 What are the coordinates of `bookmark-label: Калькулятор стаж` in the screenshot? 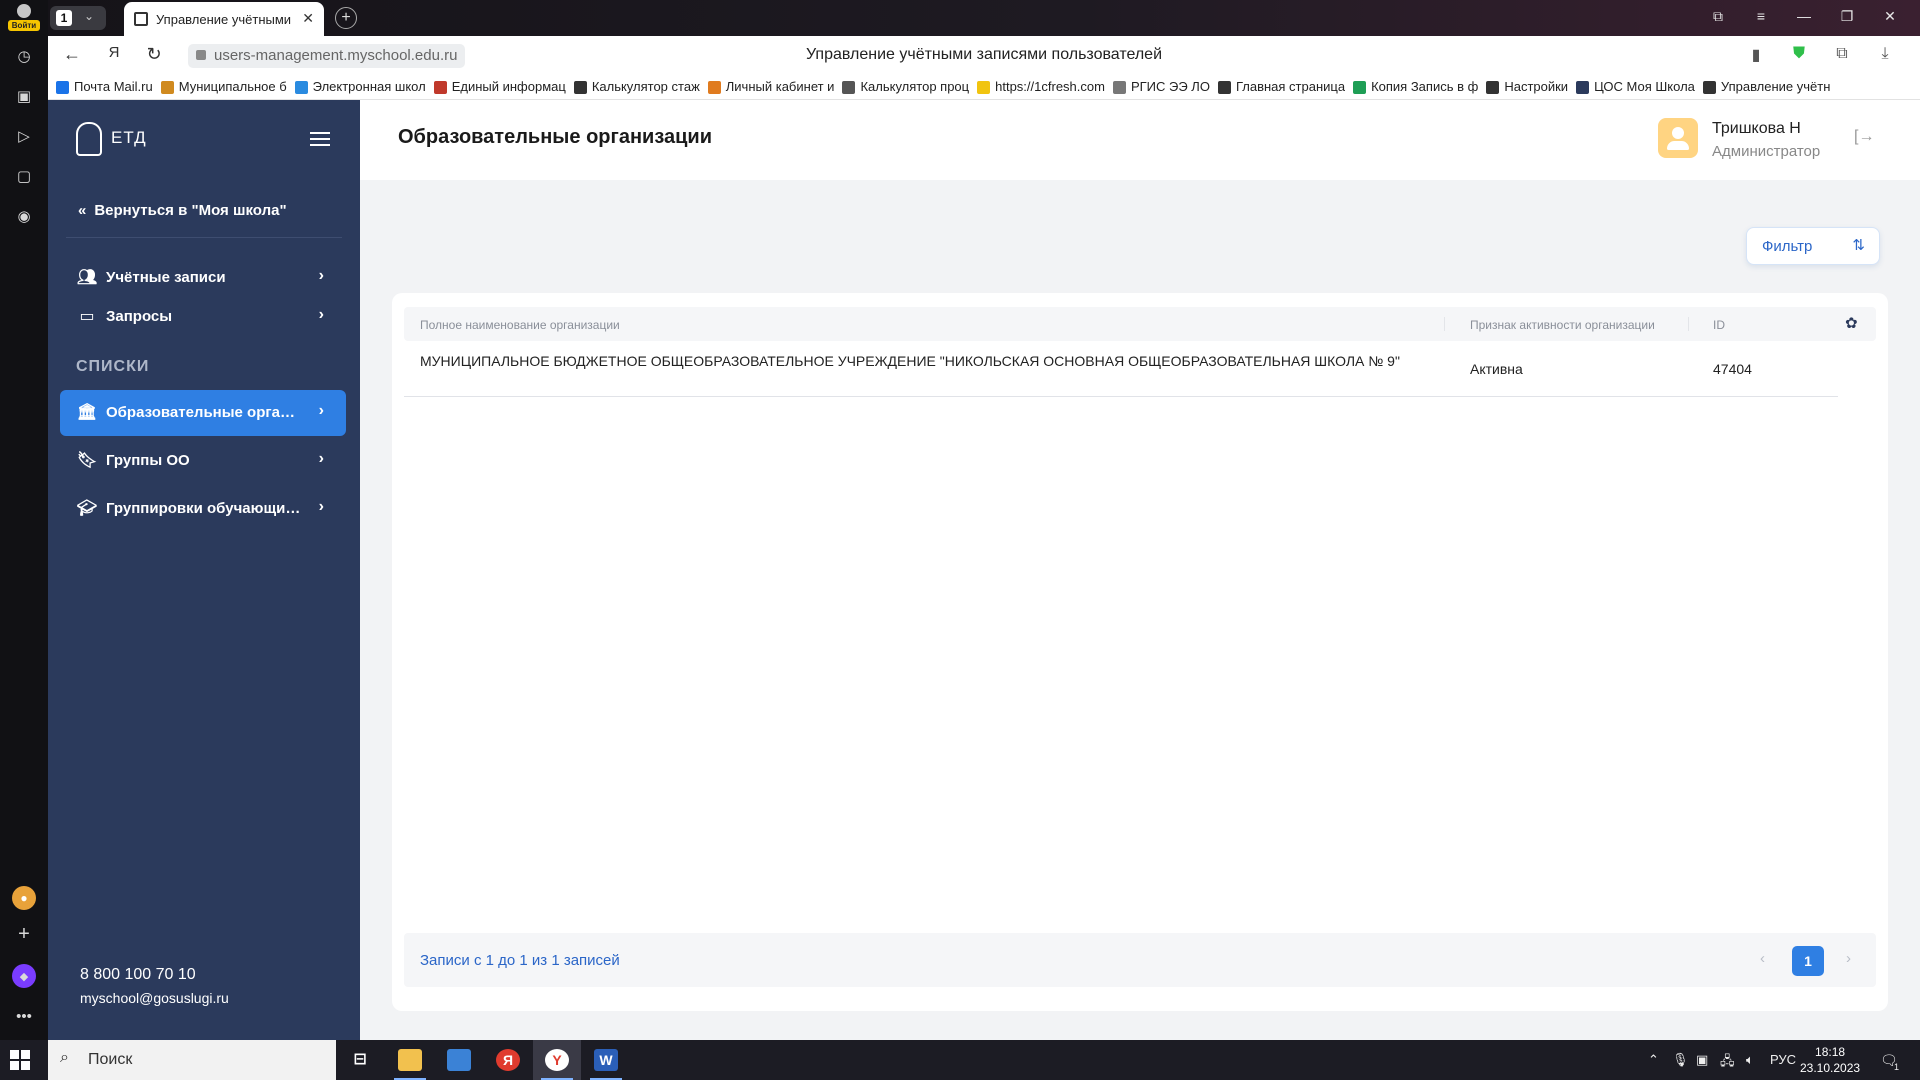 It's located at (645, 86).